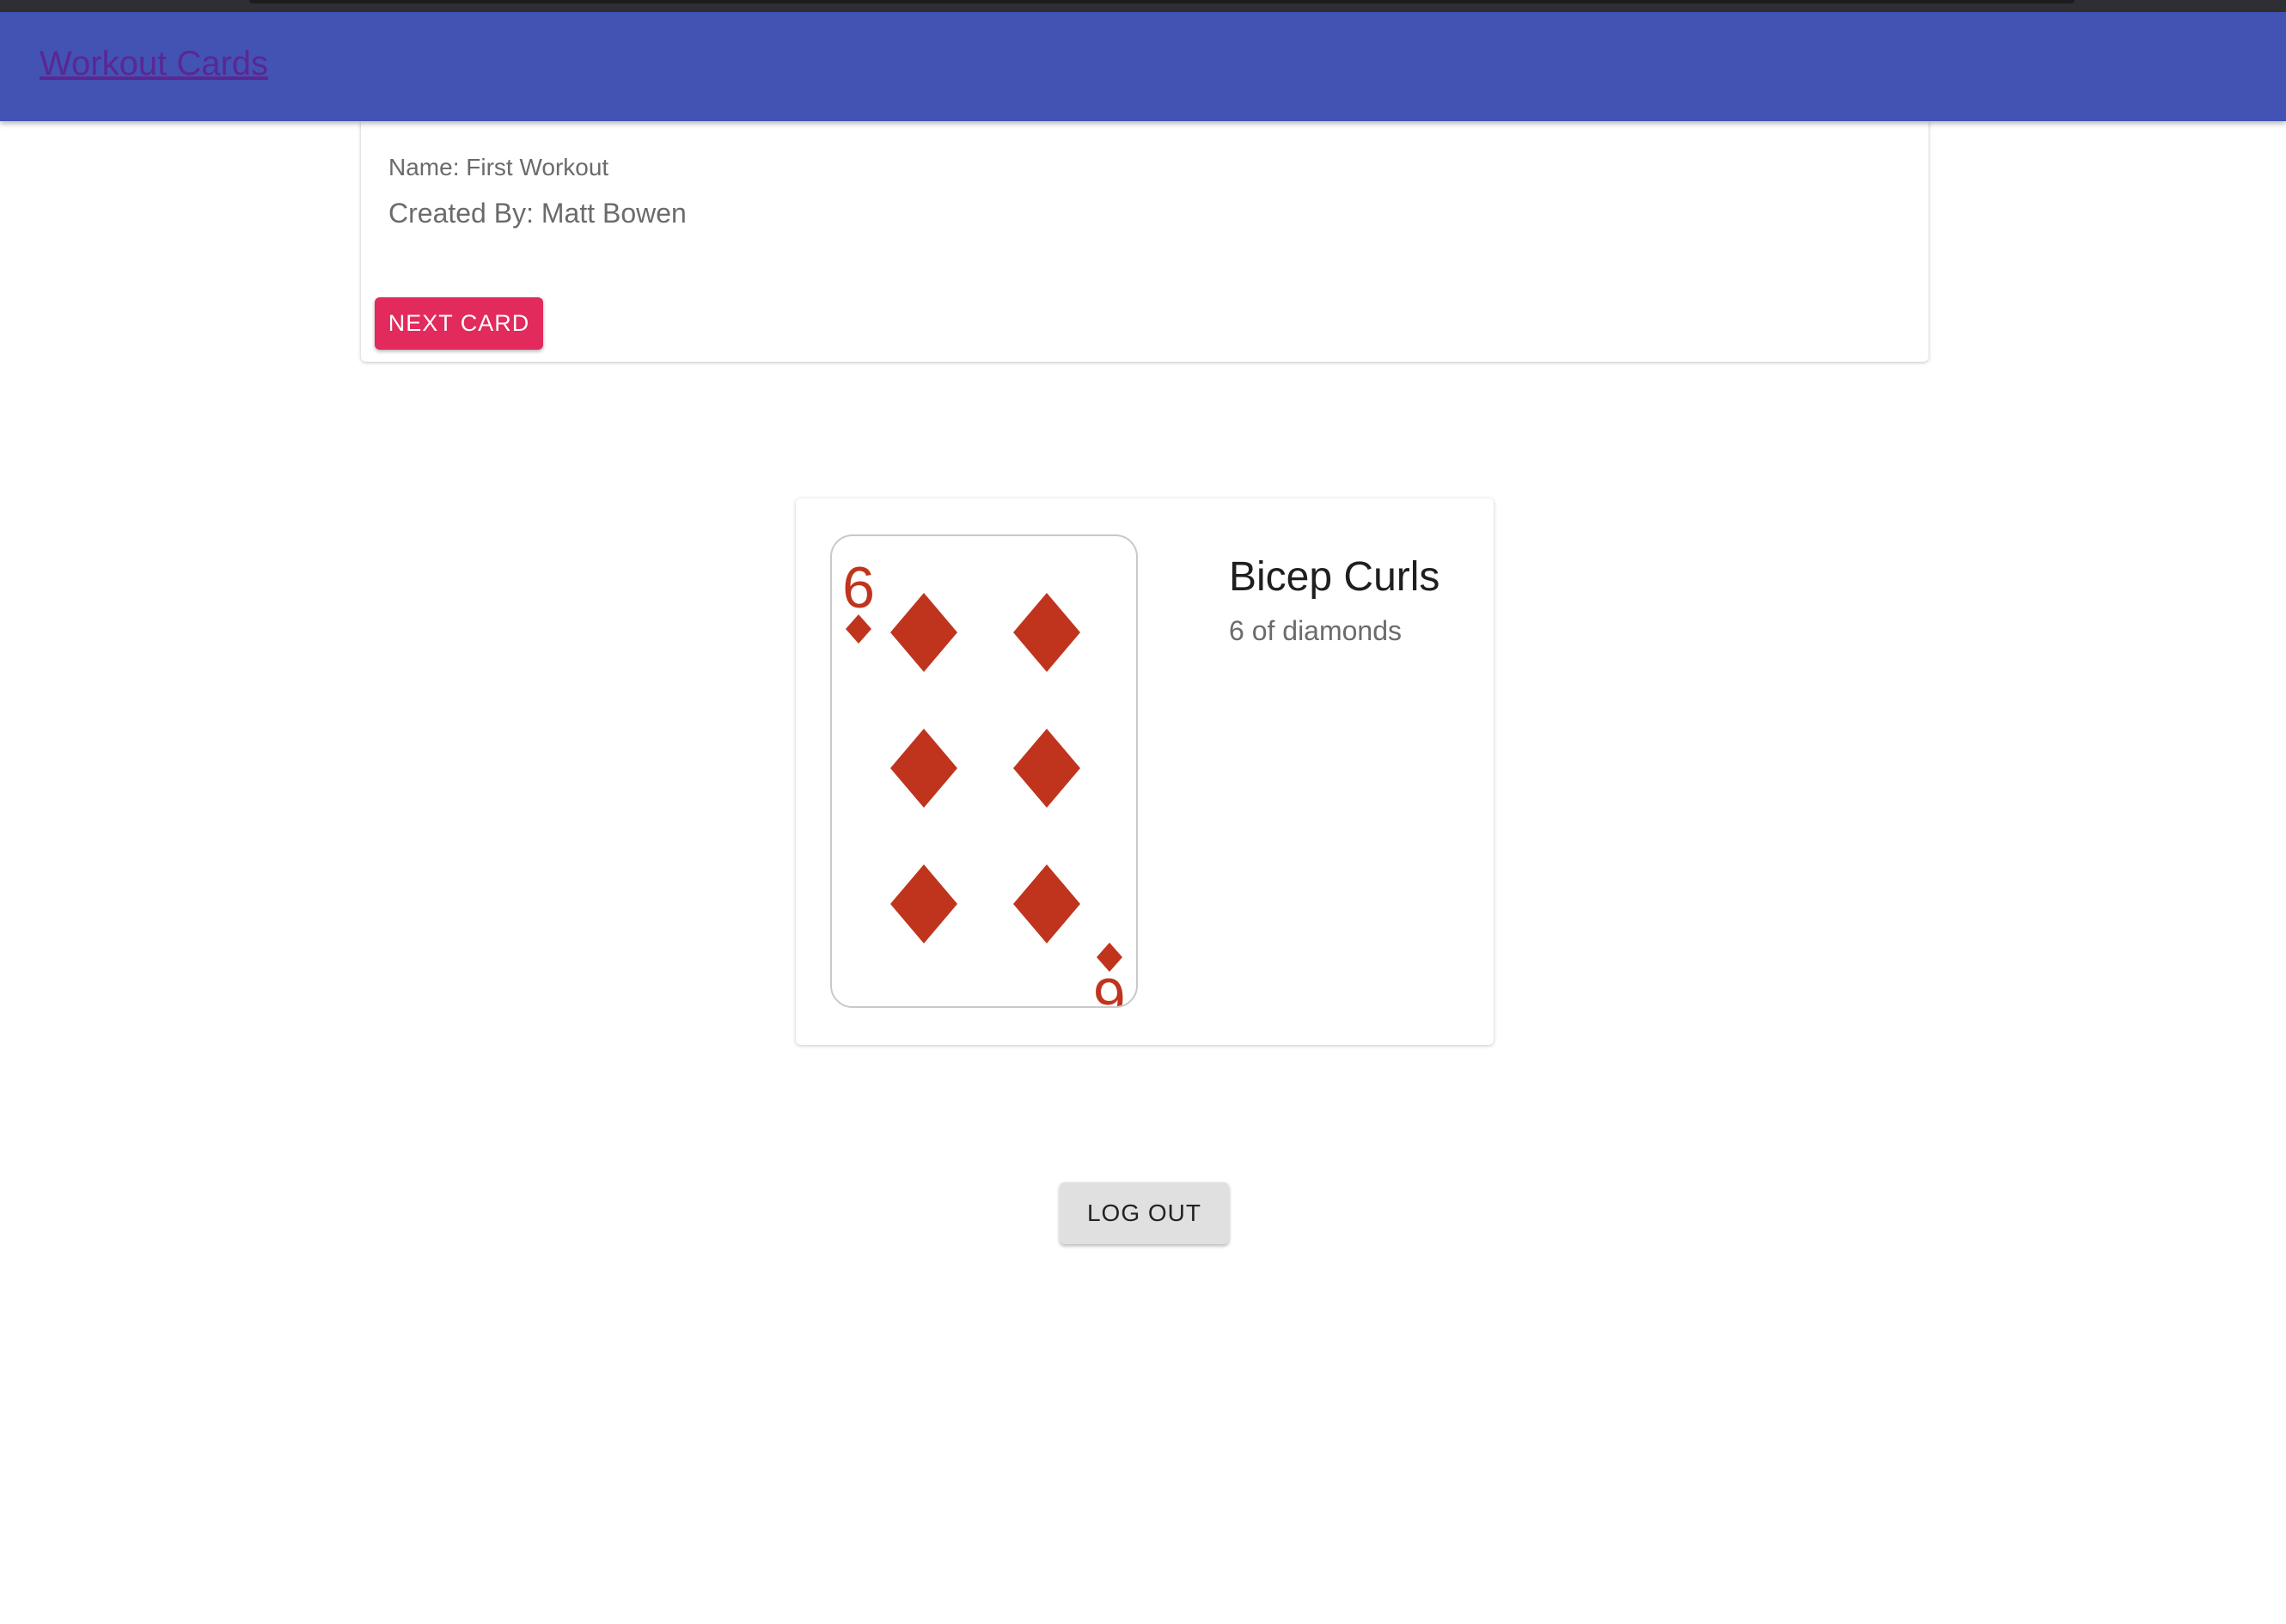 Image resolution: width=2286 pixels, height=1624 pixels. What do you see at coordinates (1143, 6) in the screenshot?
I see `browser-top-strip` at bounding box center [1143, 6].